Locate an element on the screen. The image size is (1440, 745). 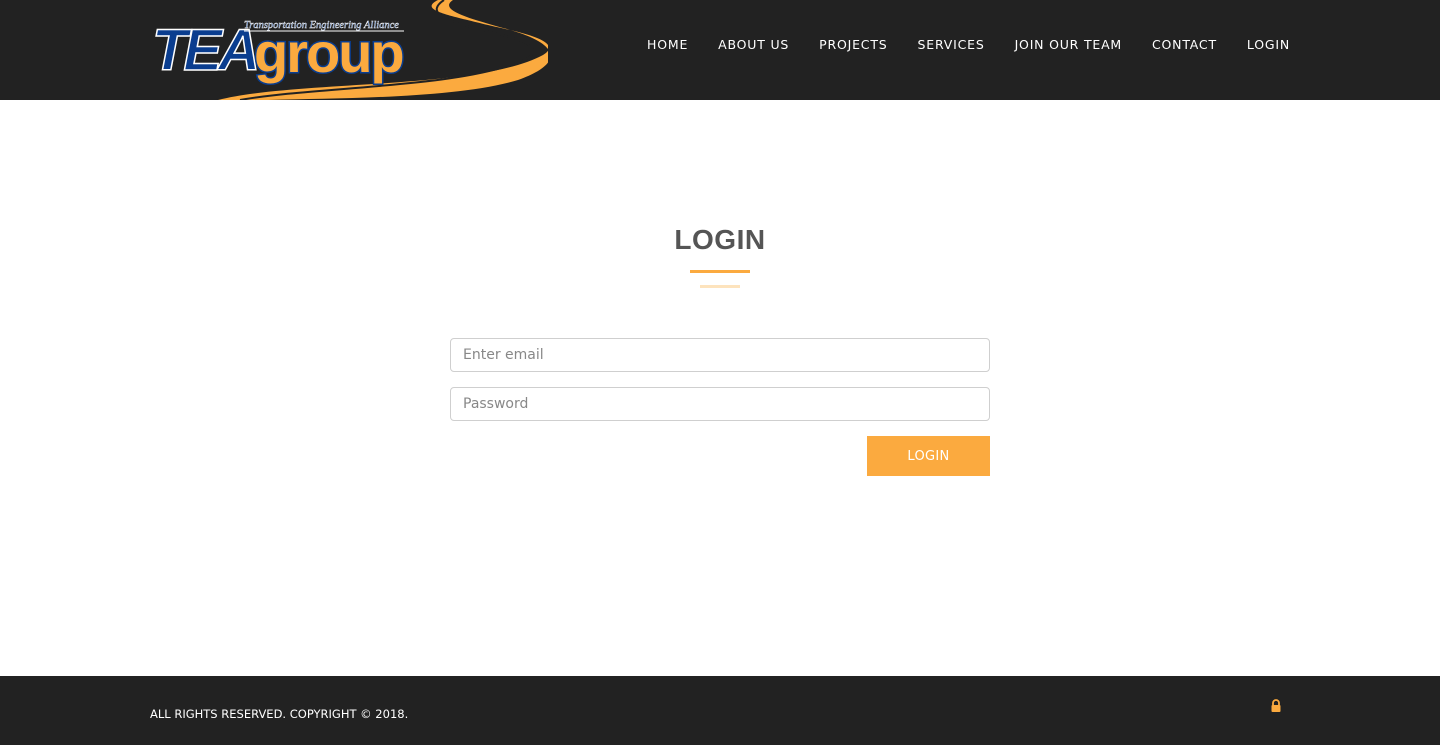
nav-item-login: LOGIN is located at coordinates (1261, 45).